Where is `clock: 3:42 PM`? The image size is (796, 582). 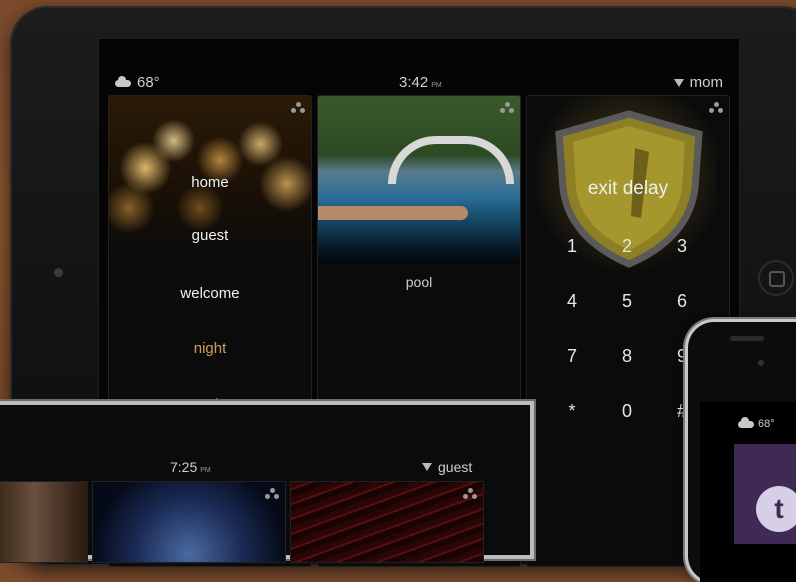 clock: 3:42 PM is located at coordinates (420, 82).